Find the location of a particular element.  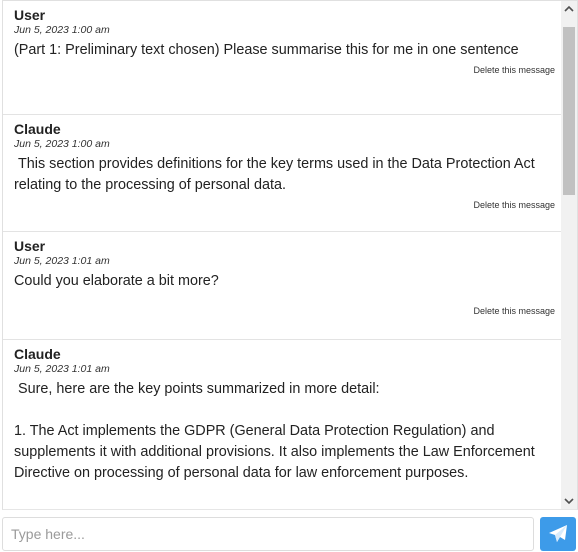

paper-plane-icon is located at coordinates (558, 533).